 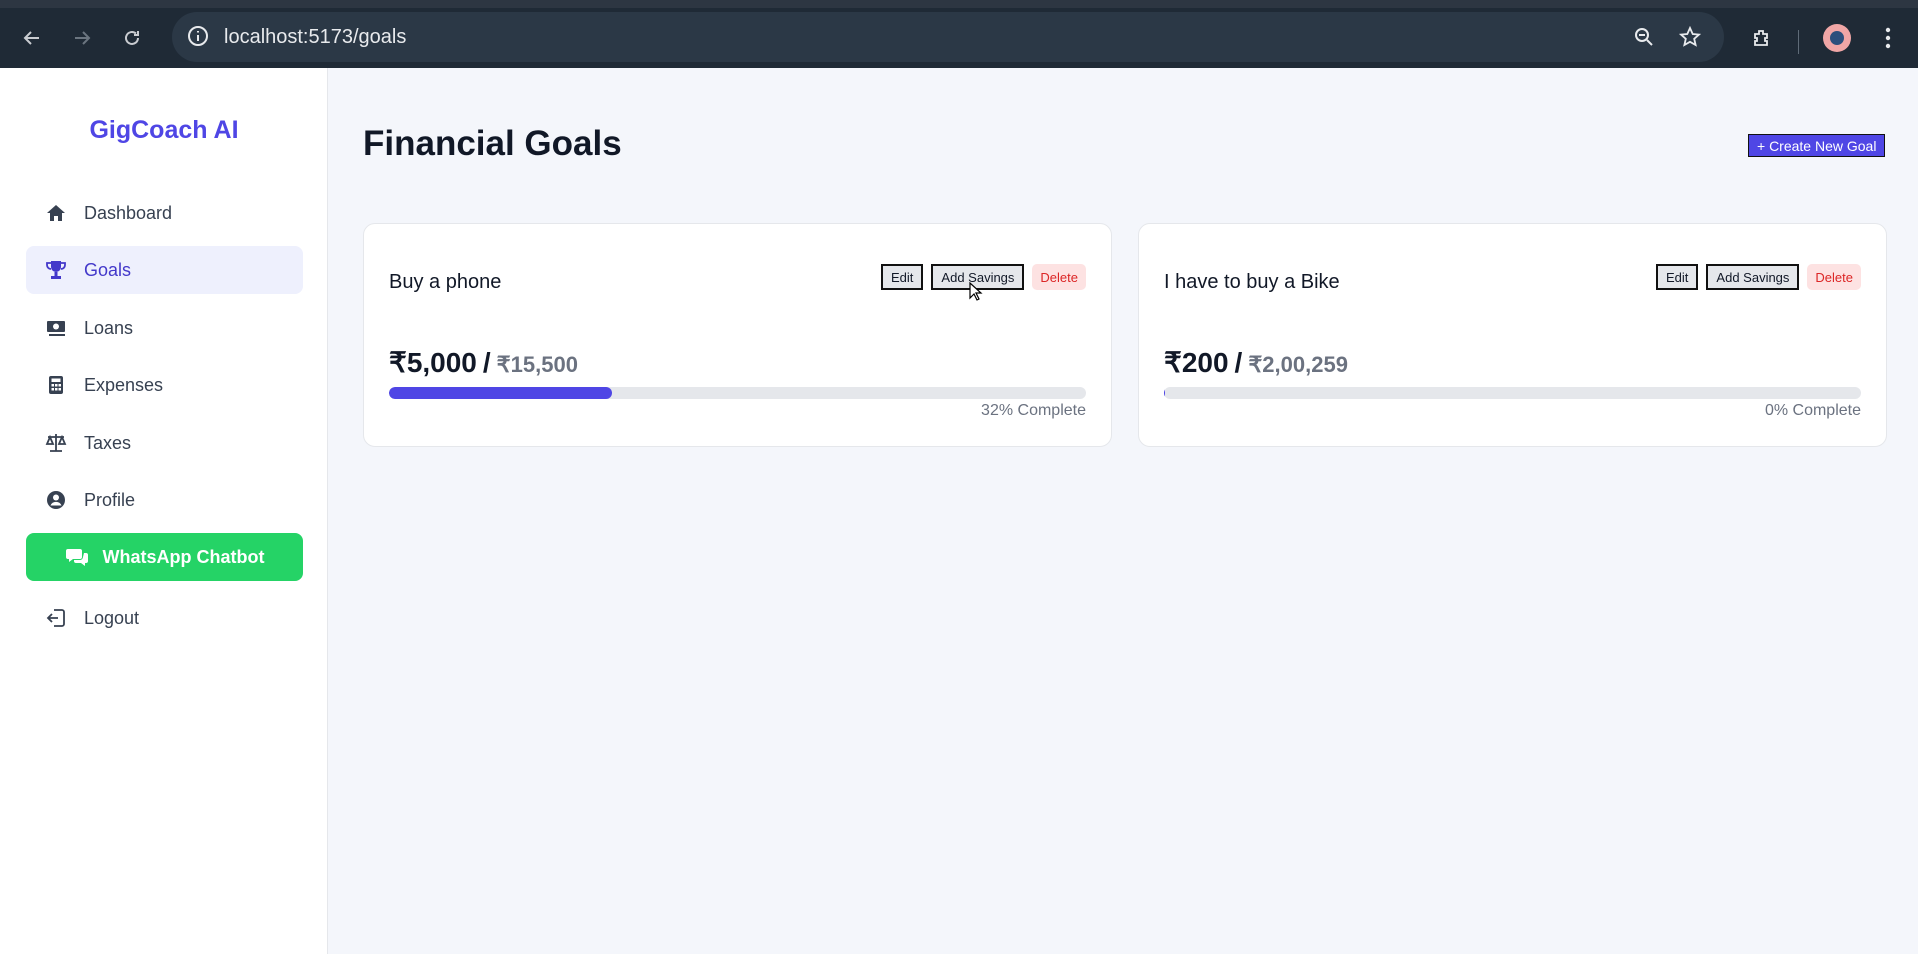 What do you see at coordinates (128, 212) in the screenshot?
I see `sidebar-item-label: Dashboard` at bounding box center [128, 212].